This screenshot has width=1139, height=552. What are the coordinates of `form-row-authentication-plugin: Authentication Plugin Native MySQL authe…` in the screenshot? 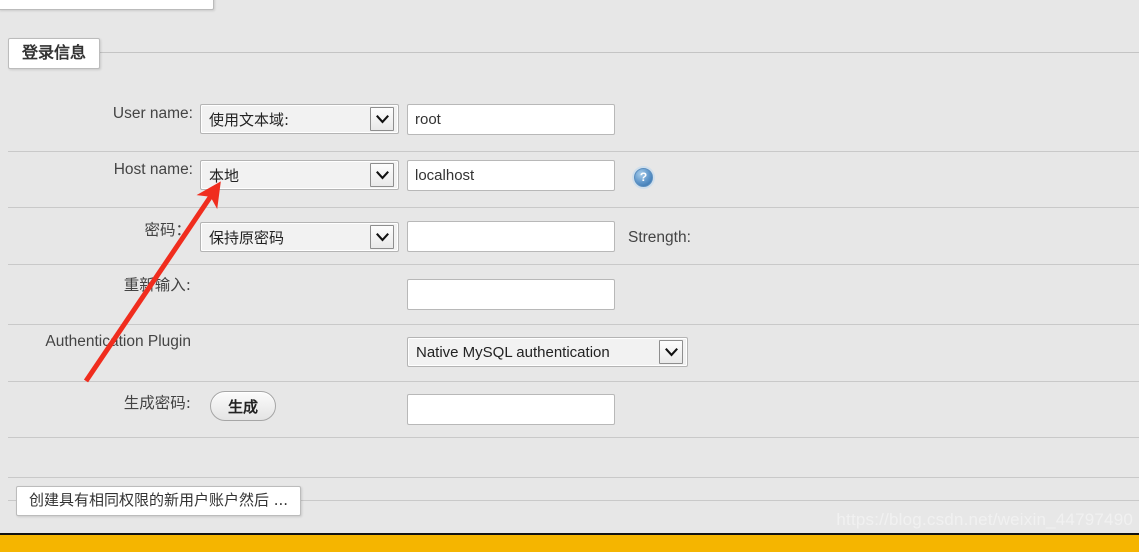 It's located at (573, 353).